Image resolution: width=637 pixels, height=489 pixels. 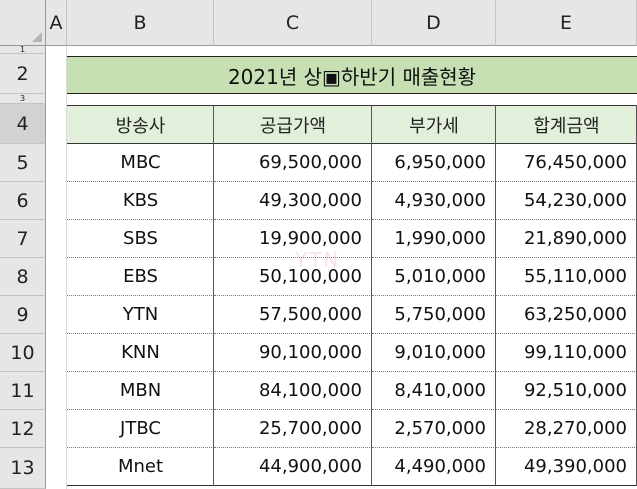 I want to click on column-header-e: E, so click(x=566, y=23).